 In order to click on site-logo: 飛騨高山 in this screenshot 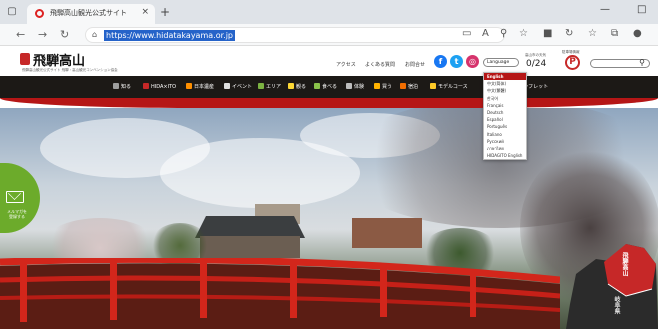, I will do `click(59, 59)`.